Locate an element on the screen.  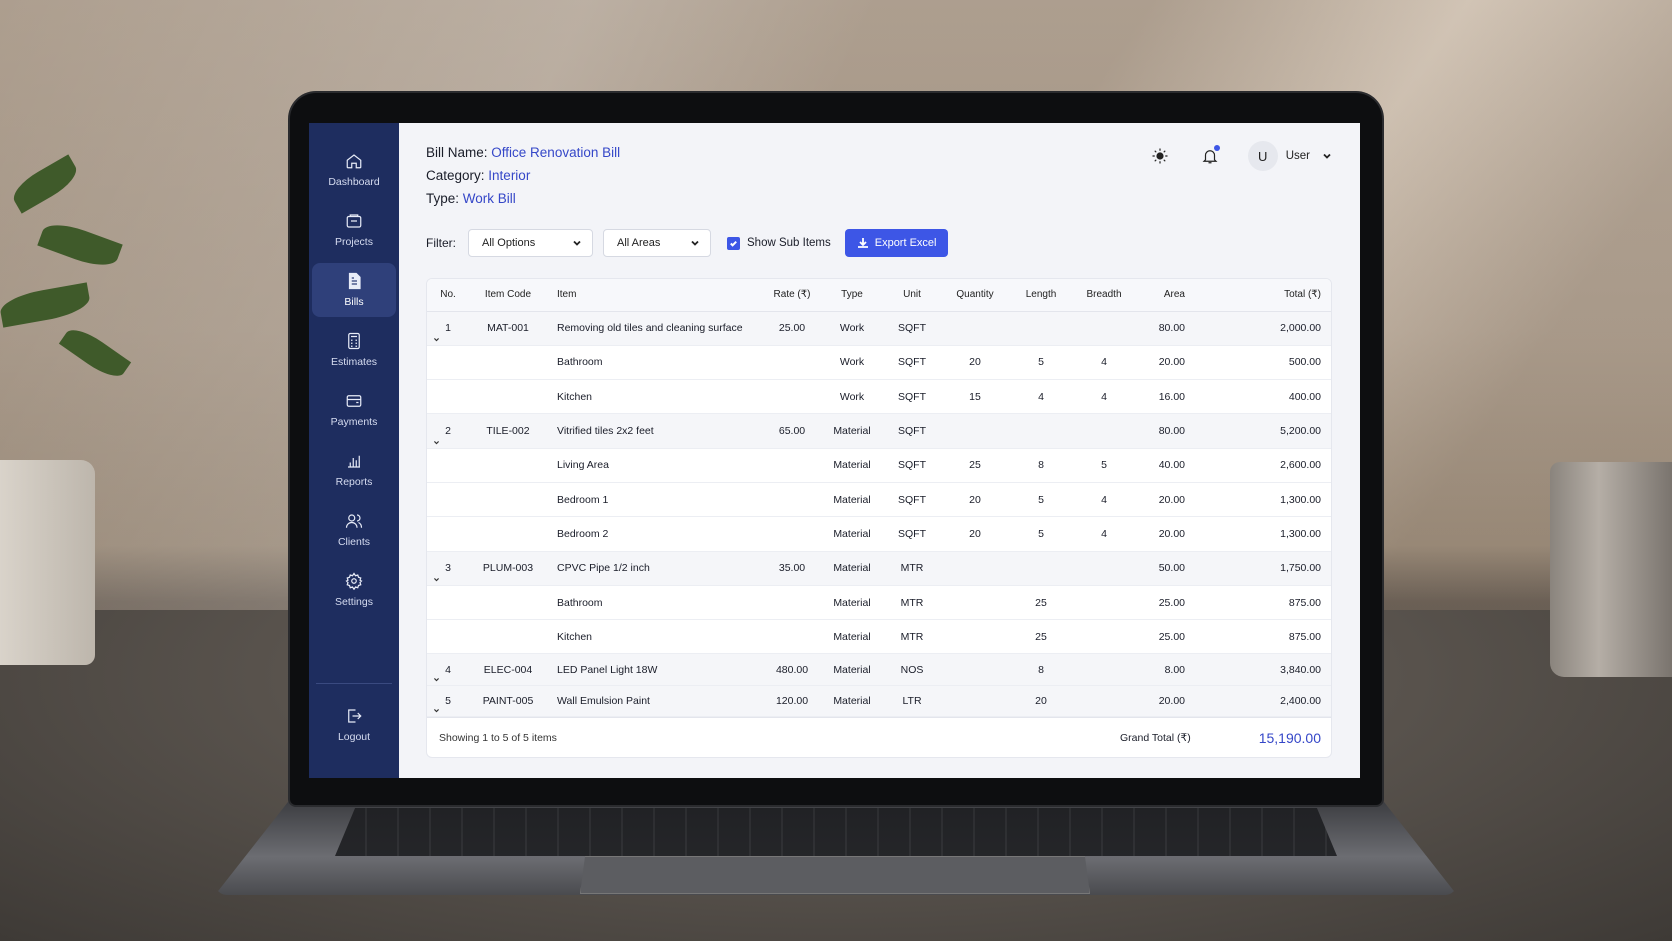
cell-code: MAT-001 is located at coordinates (508, 328).